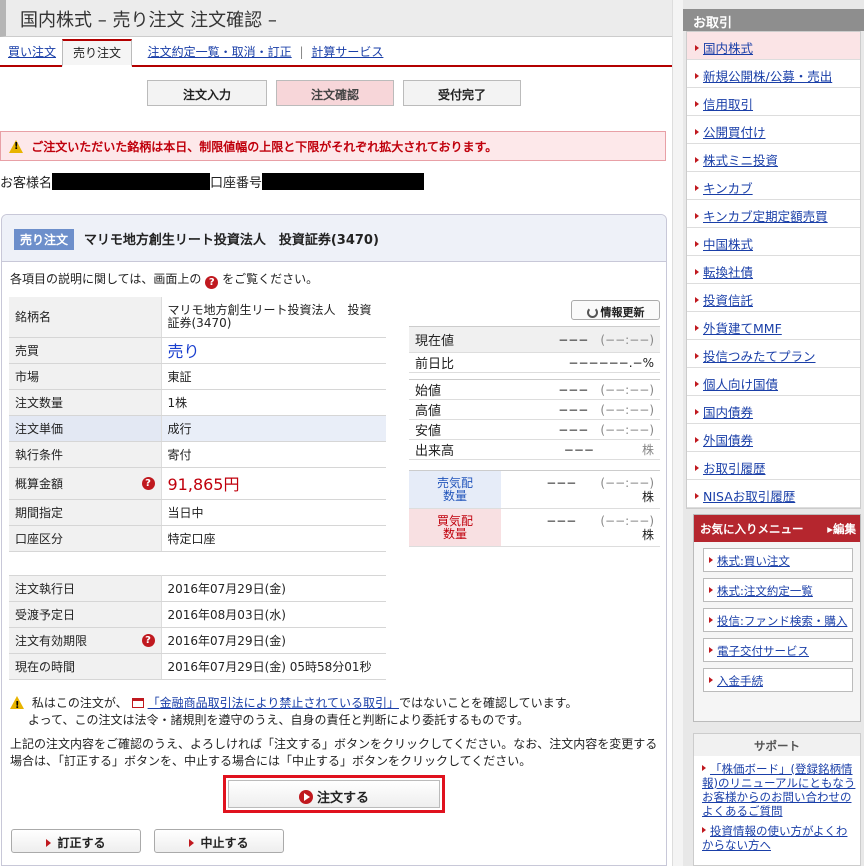  Describe the element at coordinates (773, 74) in the screenshot. I see `sidebar-item-ipo: 新規公開株/公募・売出` at that location.